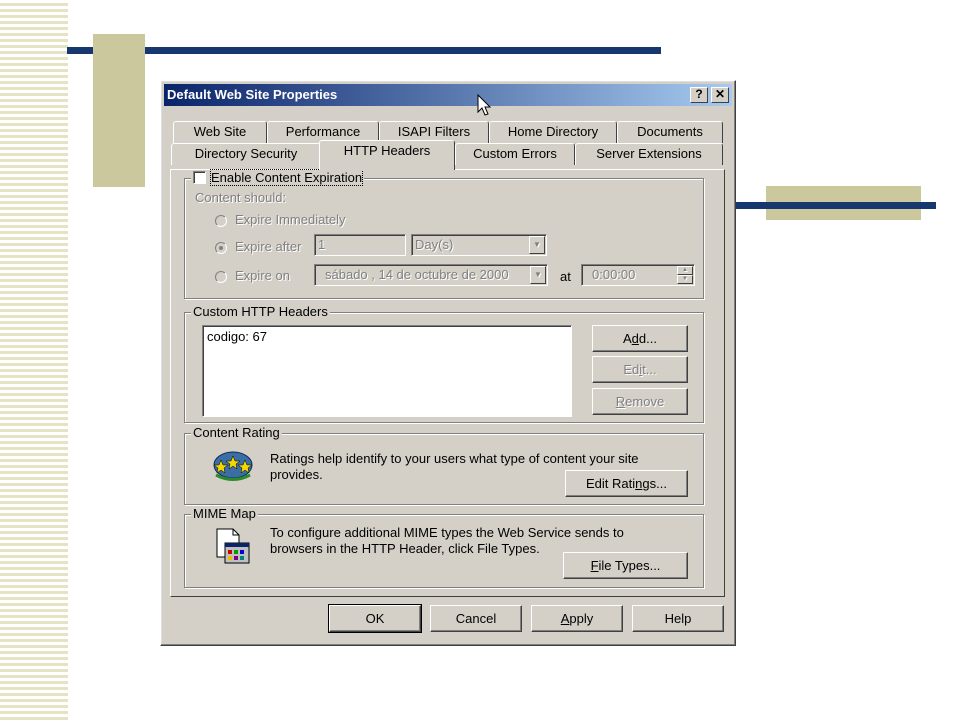 This screenshot has height=720, width=960. Describe the element at coordinates (640, 401) in the screenshot. I see `remove-header-button: Remove` at that location.